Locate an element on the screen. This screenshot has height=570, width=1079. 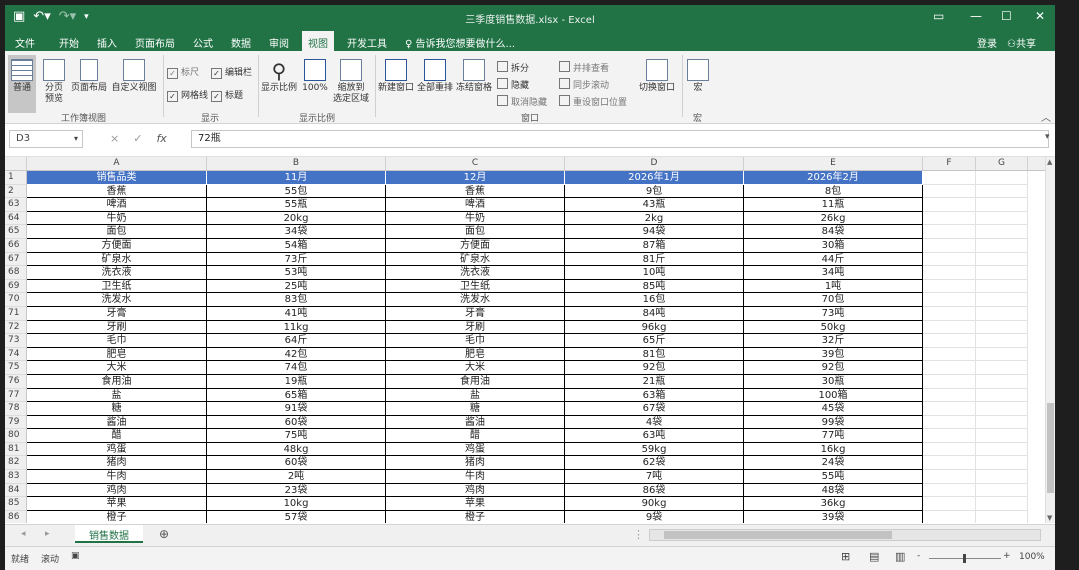
tab-page-layout: 页面布局 is located at coordinates (155, 42).